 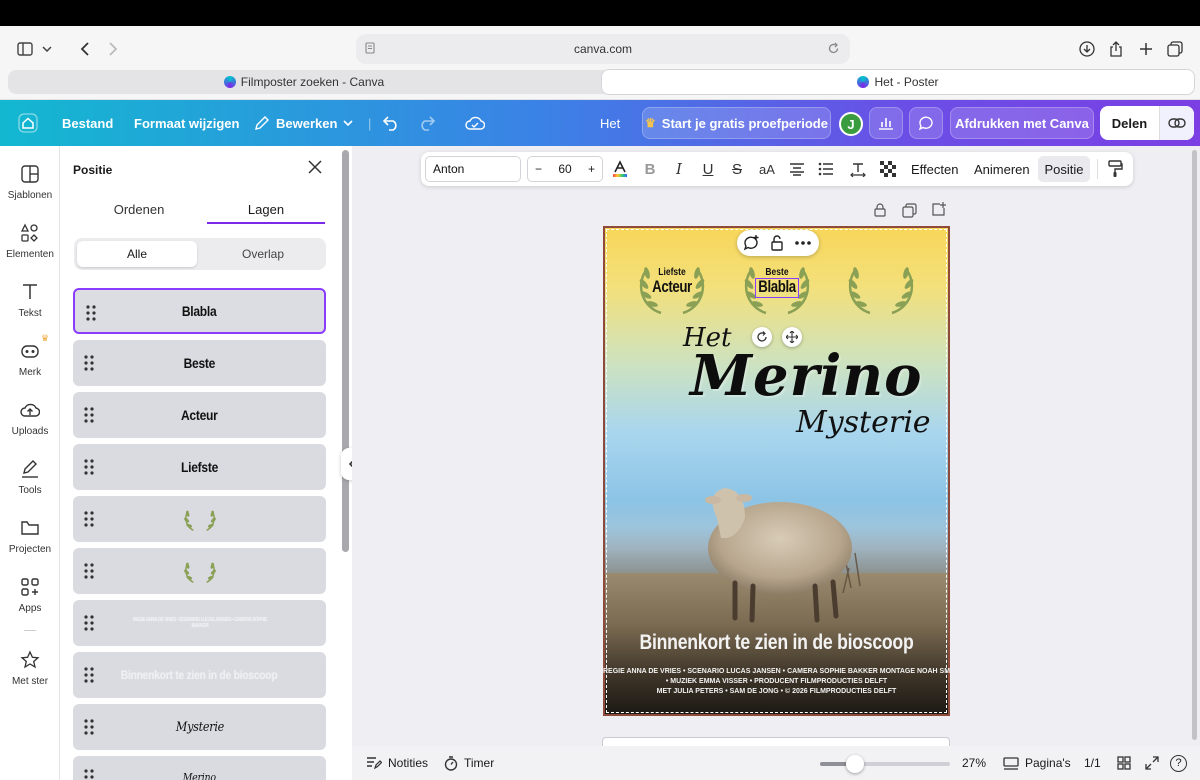 I want to click on font-size-value: 60, so click(x=564, y=169).